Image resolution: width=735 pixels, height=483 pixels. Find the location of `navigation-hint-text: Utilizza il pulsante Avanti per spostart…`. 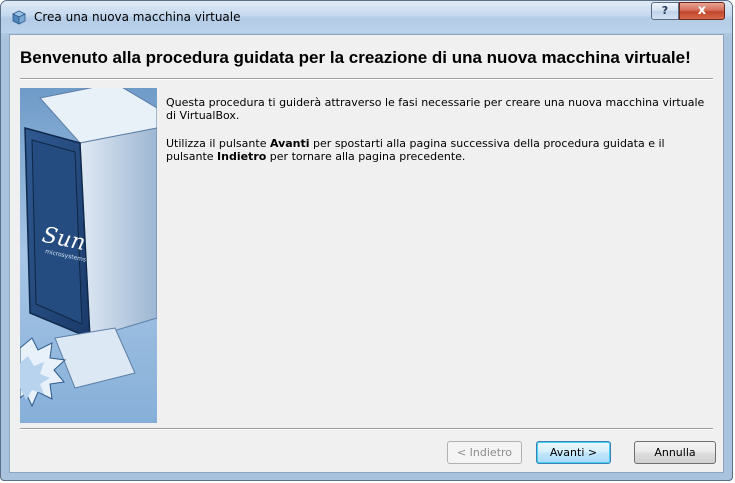

navigation-hint-text: Utilizza il pulsante Avanti per spostart… is located at coordinates (436, 150).